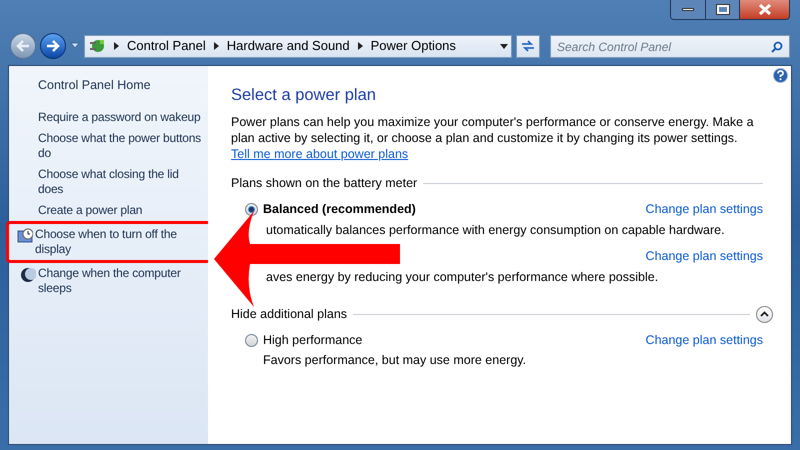  What do you see at coordinates (122, 210) in the screenshot?
I see `sidebar-link: Create a power plan` at bounding box center [122, 210].